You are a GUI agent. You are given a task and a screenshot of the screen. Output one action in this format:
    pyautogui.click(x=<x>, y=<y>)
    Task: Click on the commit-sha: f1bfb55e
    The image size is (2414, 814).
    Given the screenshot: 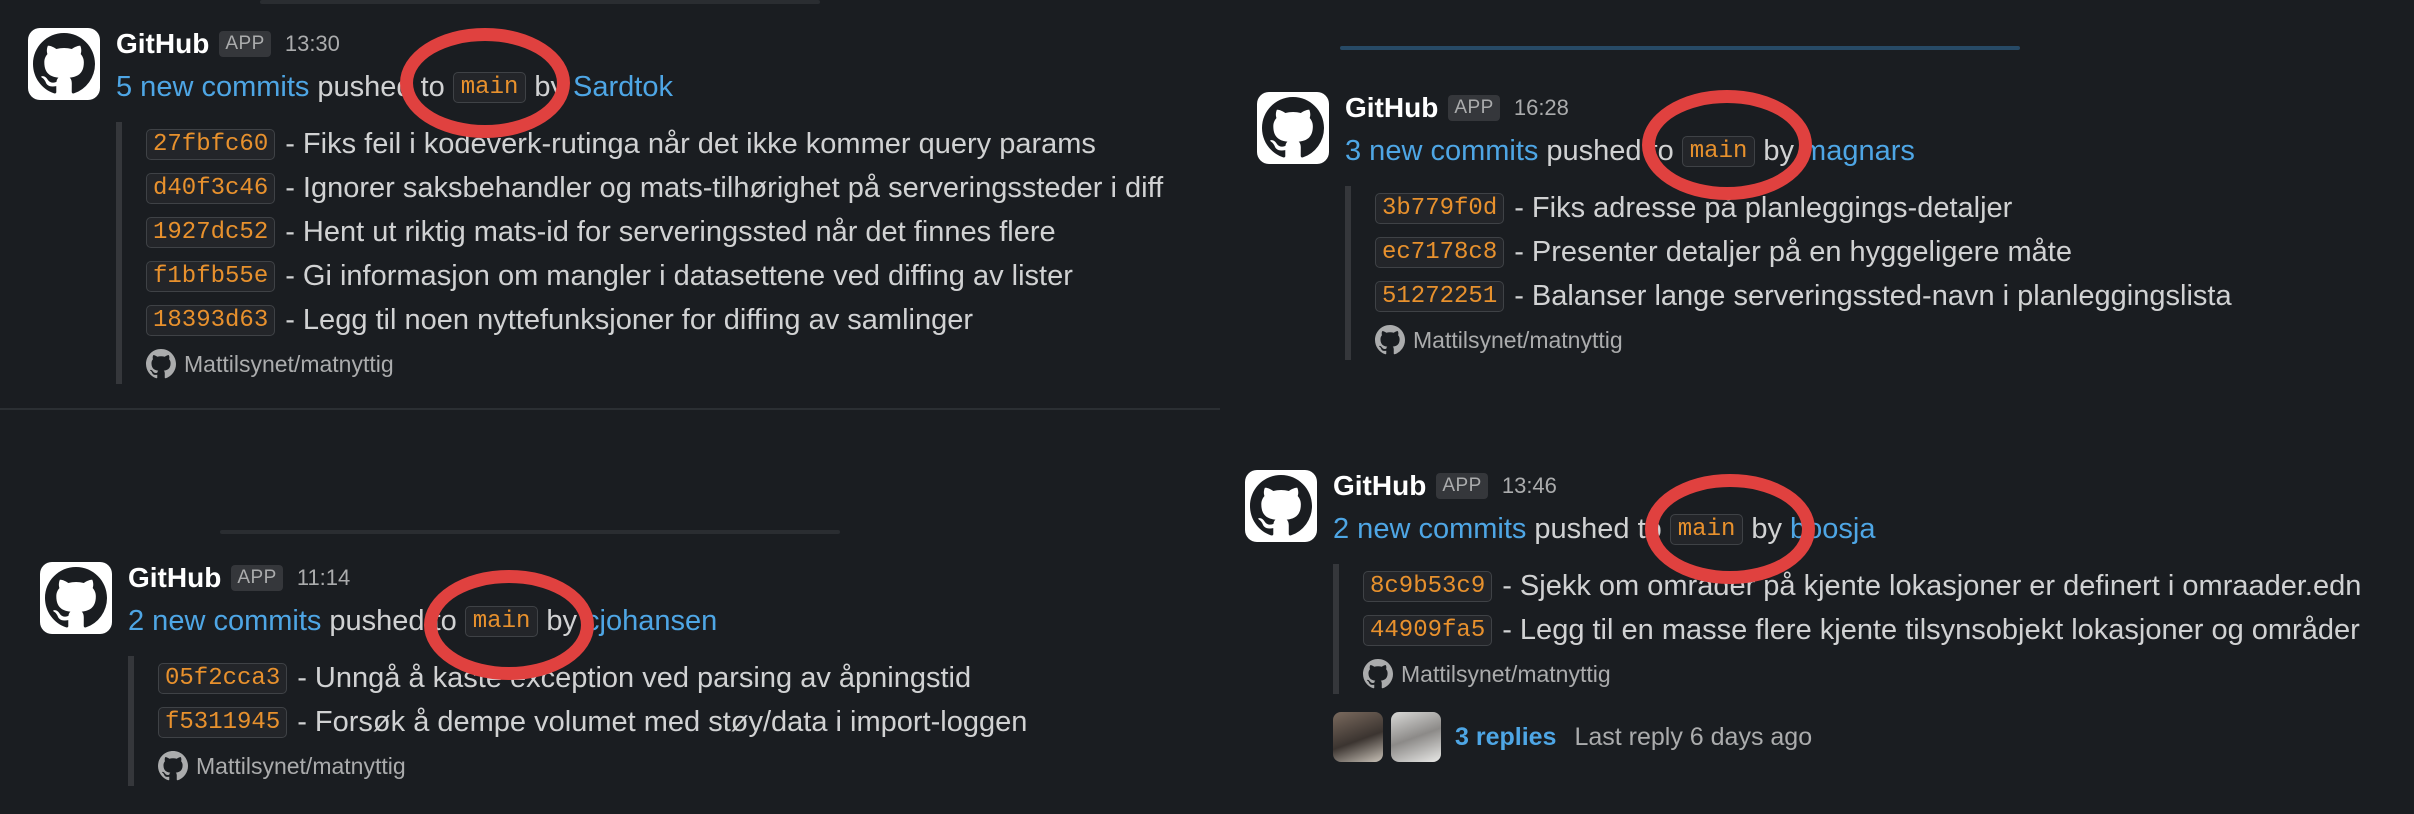 What is the action you would take?
    pyautogui.click(x=211, y=276)
    